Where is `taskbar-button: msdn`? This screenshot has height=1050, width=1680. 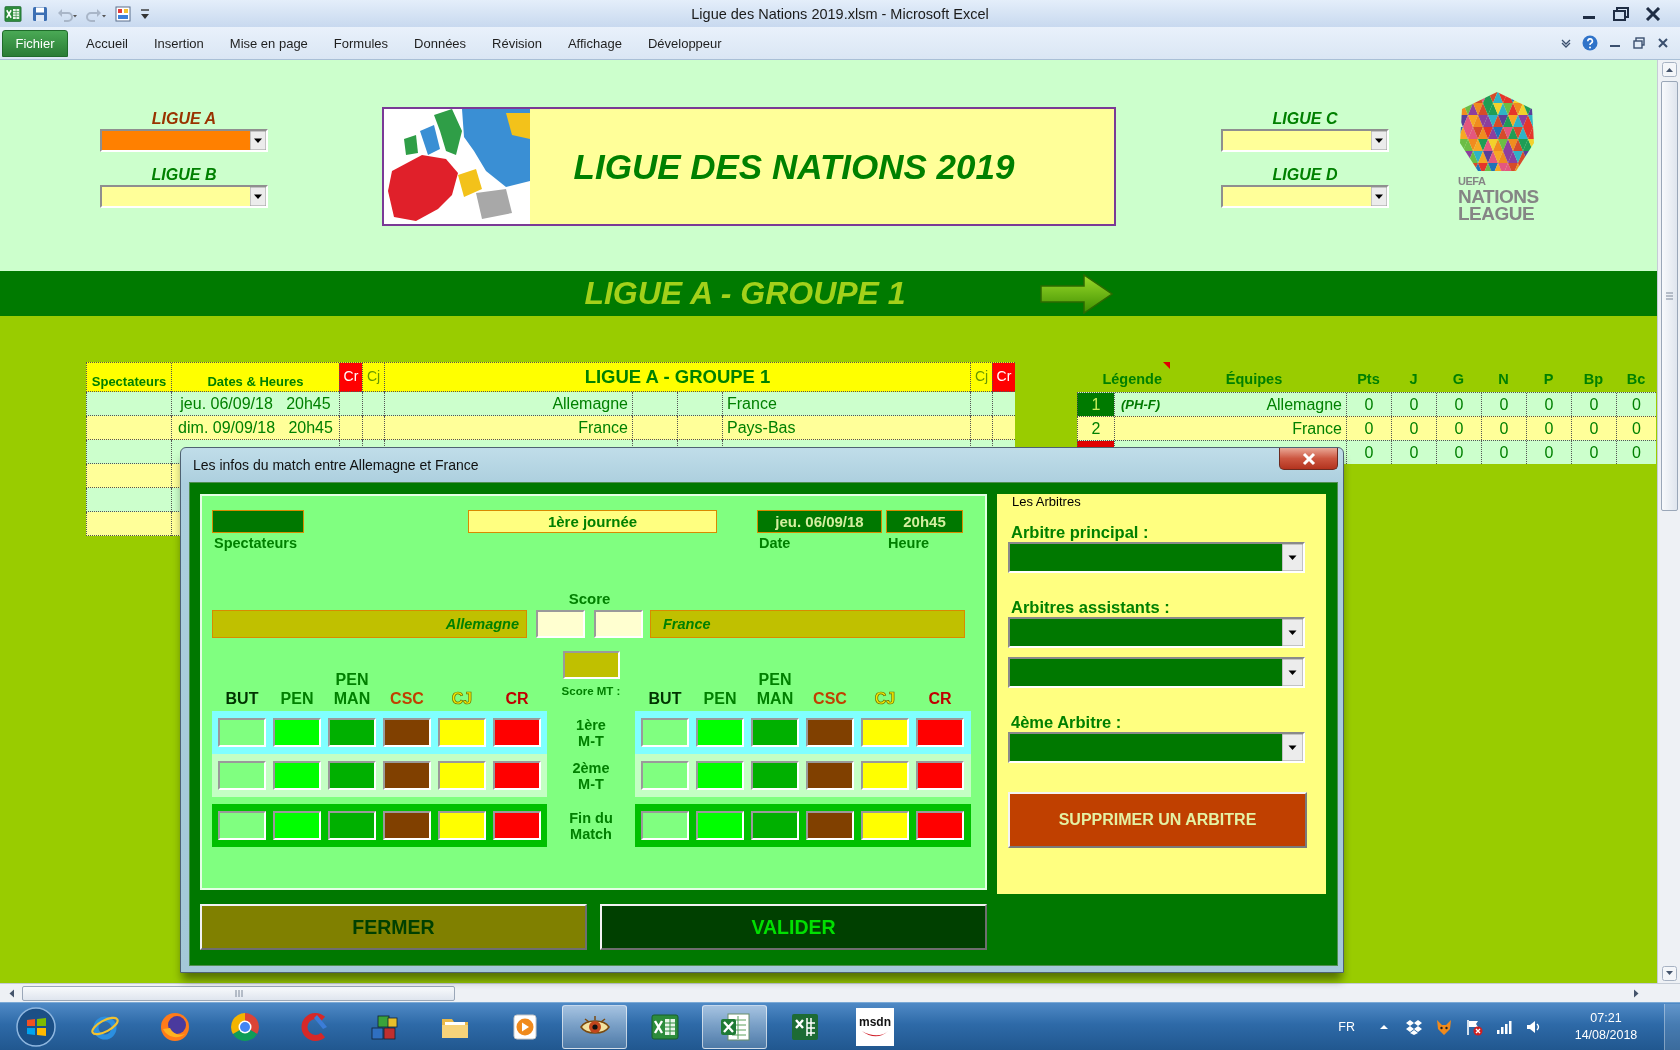 taskbar-button: msdn is located at coordinates (875, 1026).